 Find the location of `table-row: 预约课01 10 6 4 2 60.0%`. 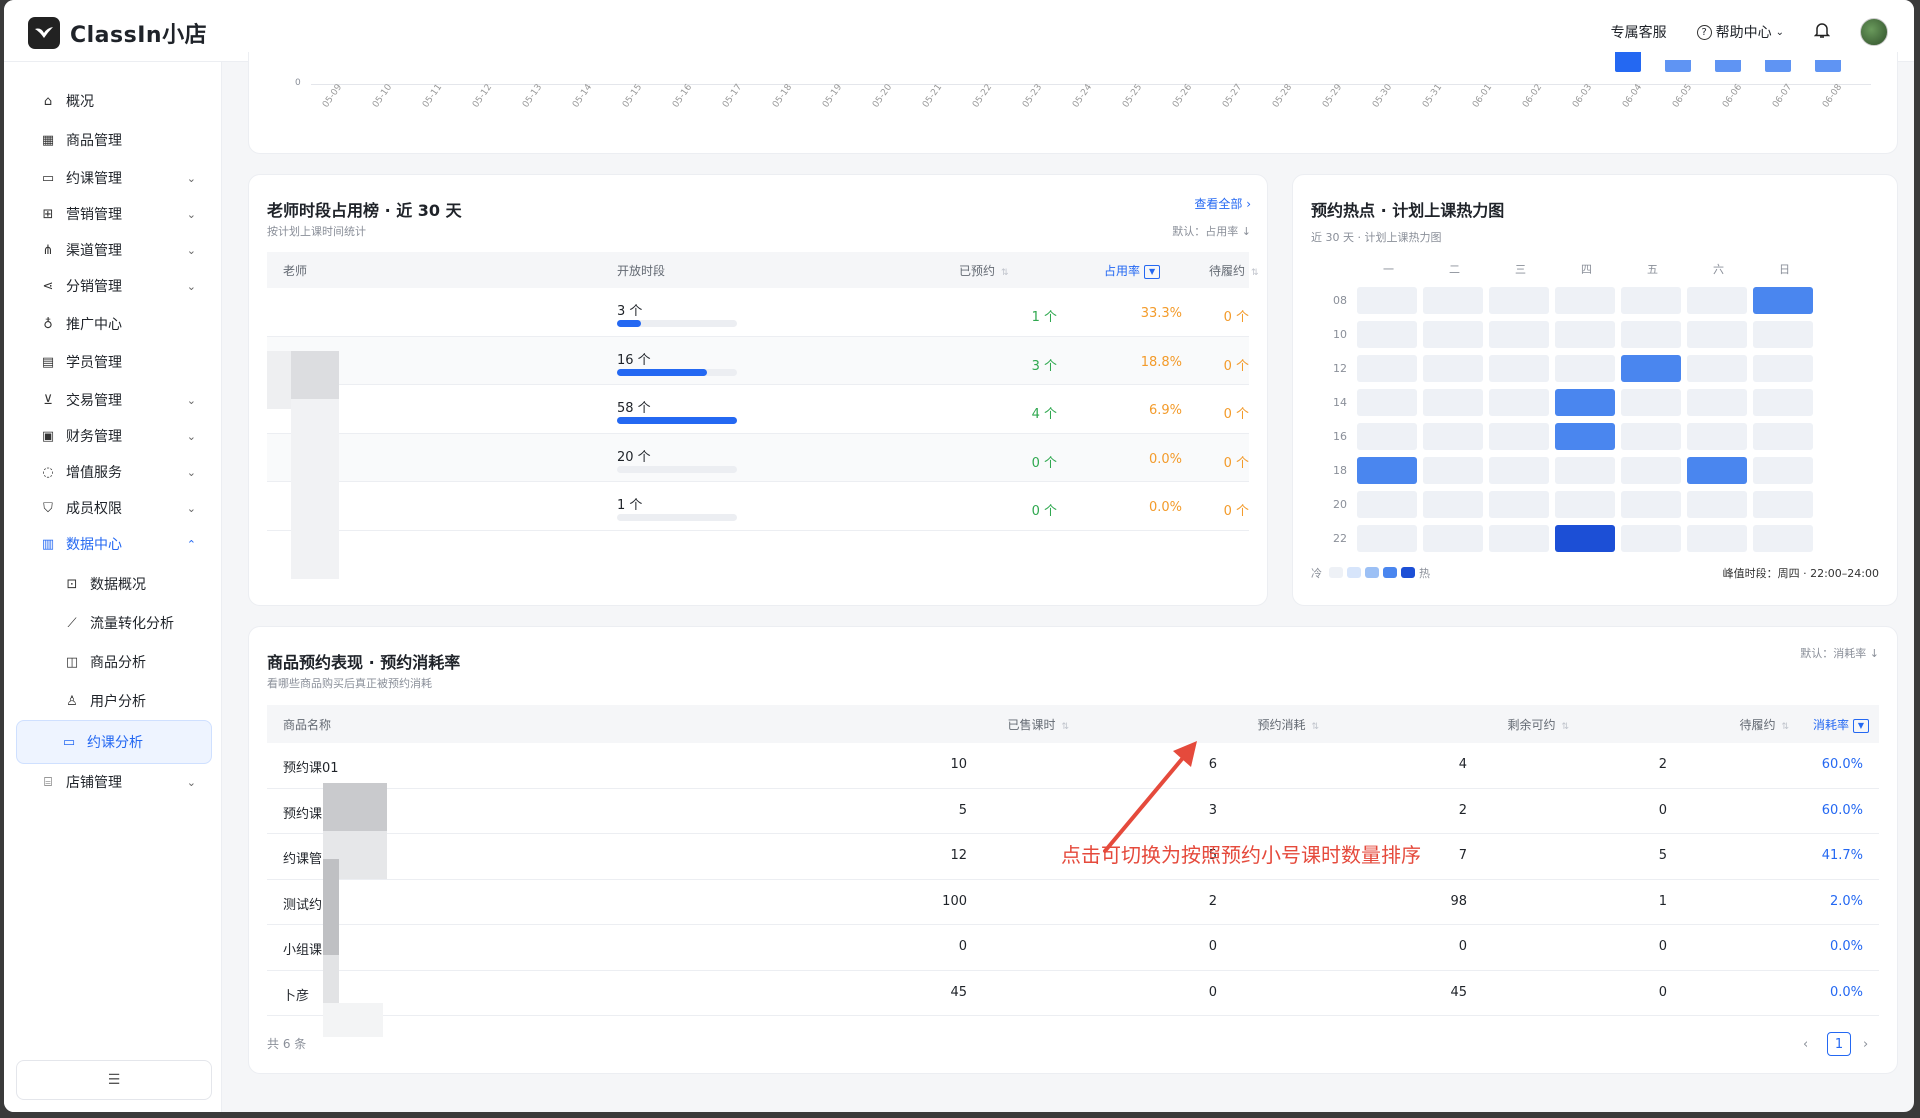

table-row: 预约课01 10 6 4 2 60.0% is located at coordinates (1073, 766).